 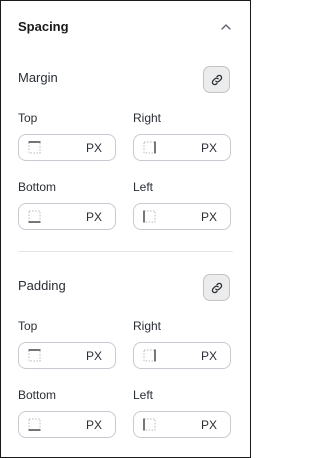 What do you see at coordinates (93, 425) in the screenshot?
I see `padding-bottom-unit: PX` at bounding box center [93, 425].